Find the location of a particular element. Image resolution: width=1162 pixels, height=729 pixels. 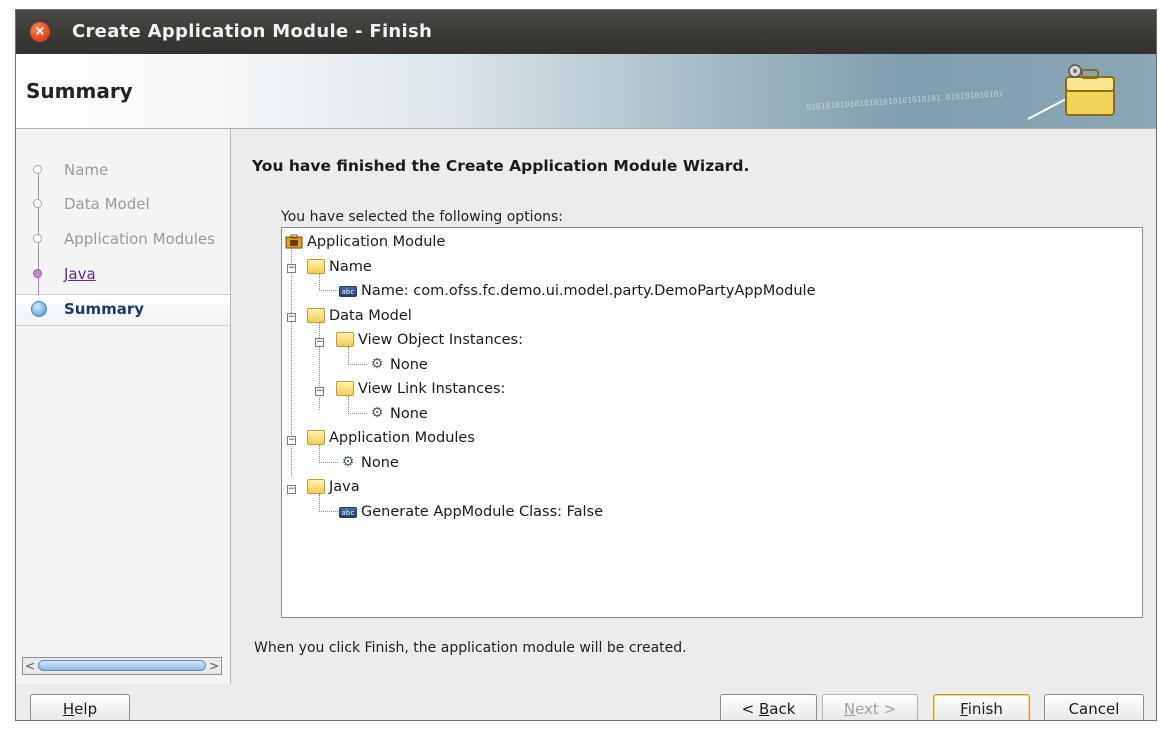

step-label: Java is located at coordinates (80, 274).